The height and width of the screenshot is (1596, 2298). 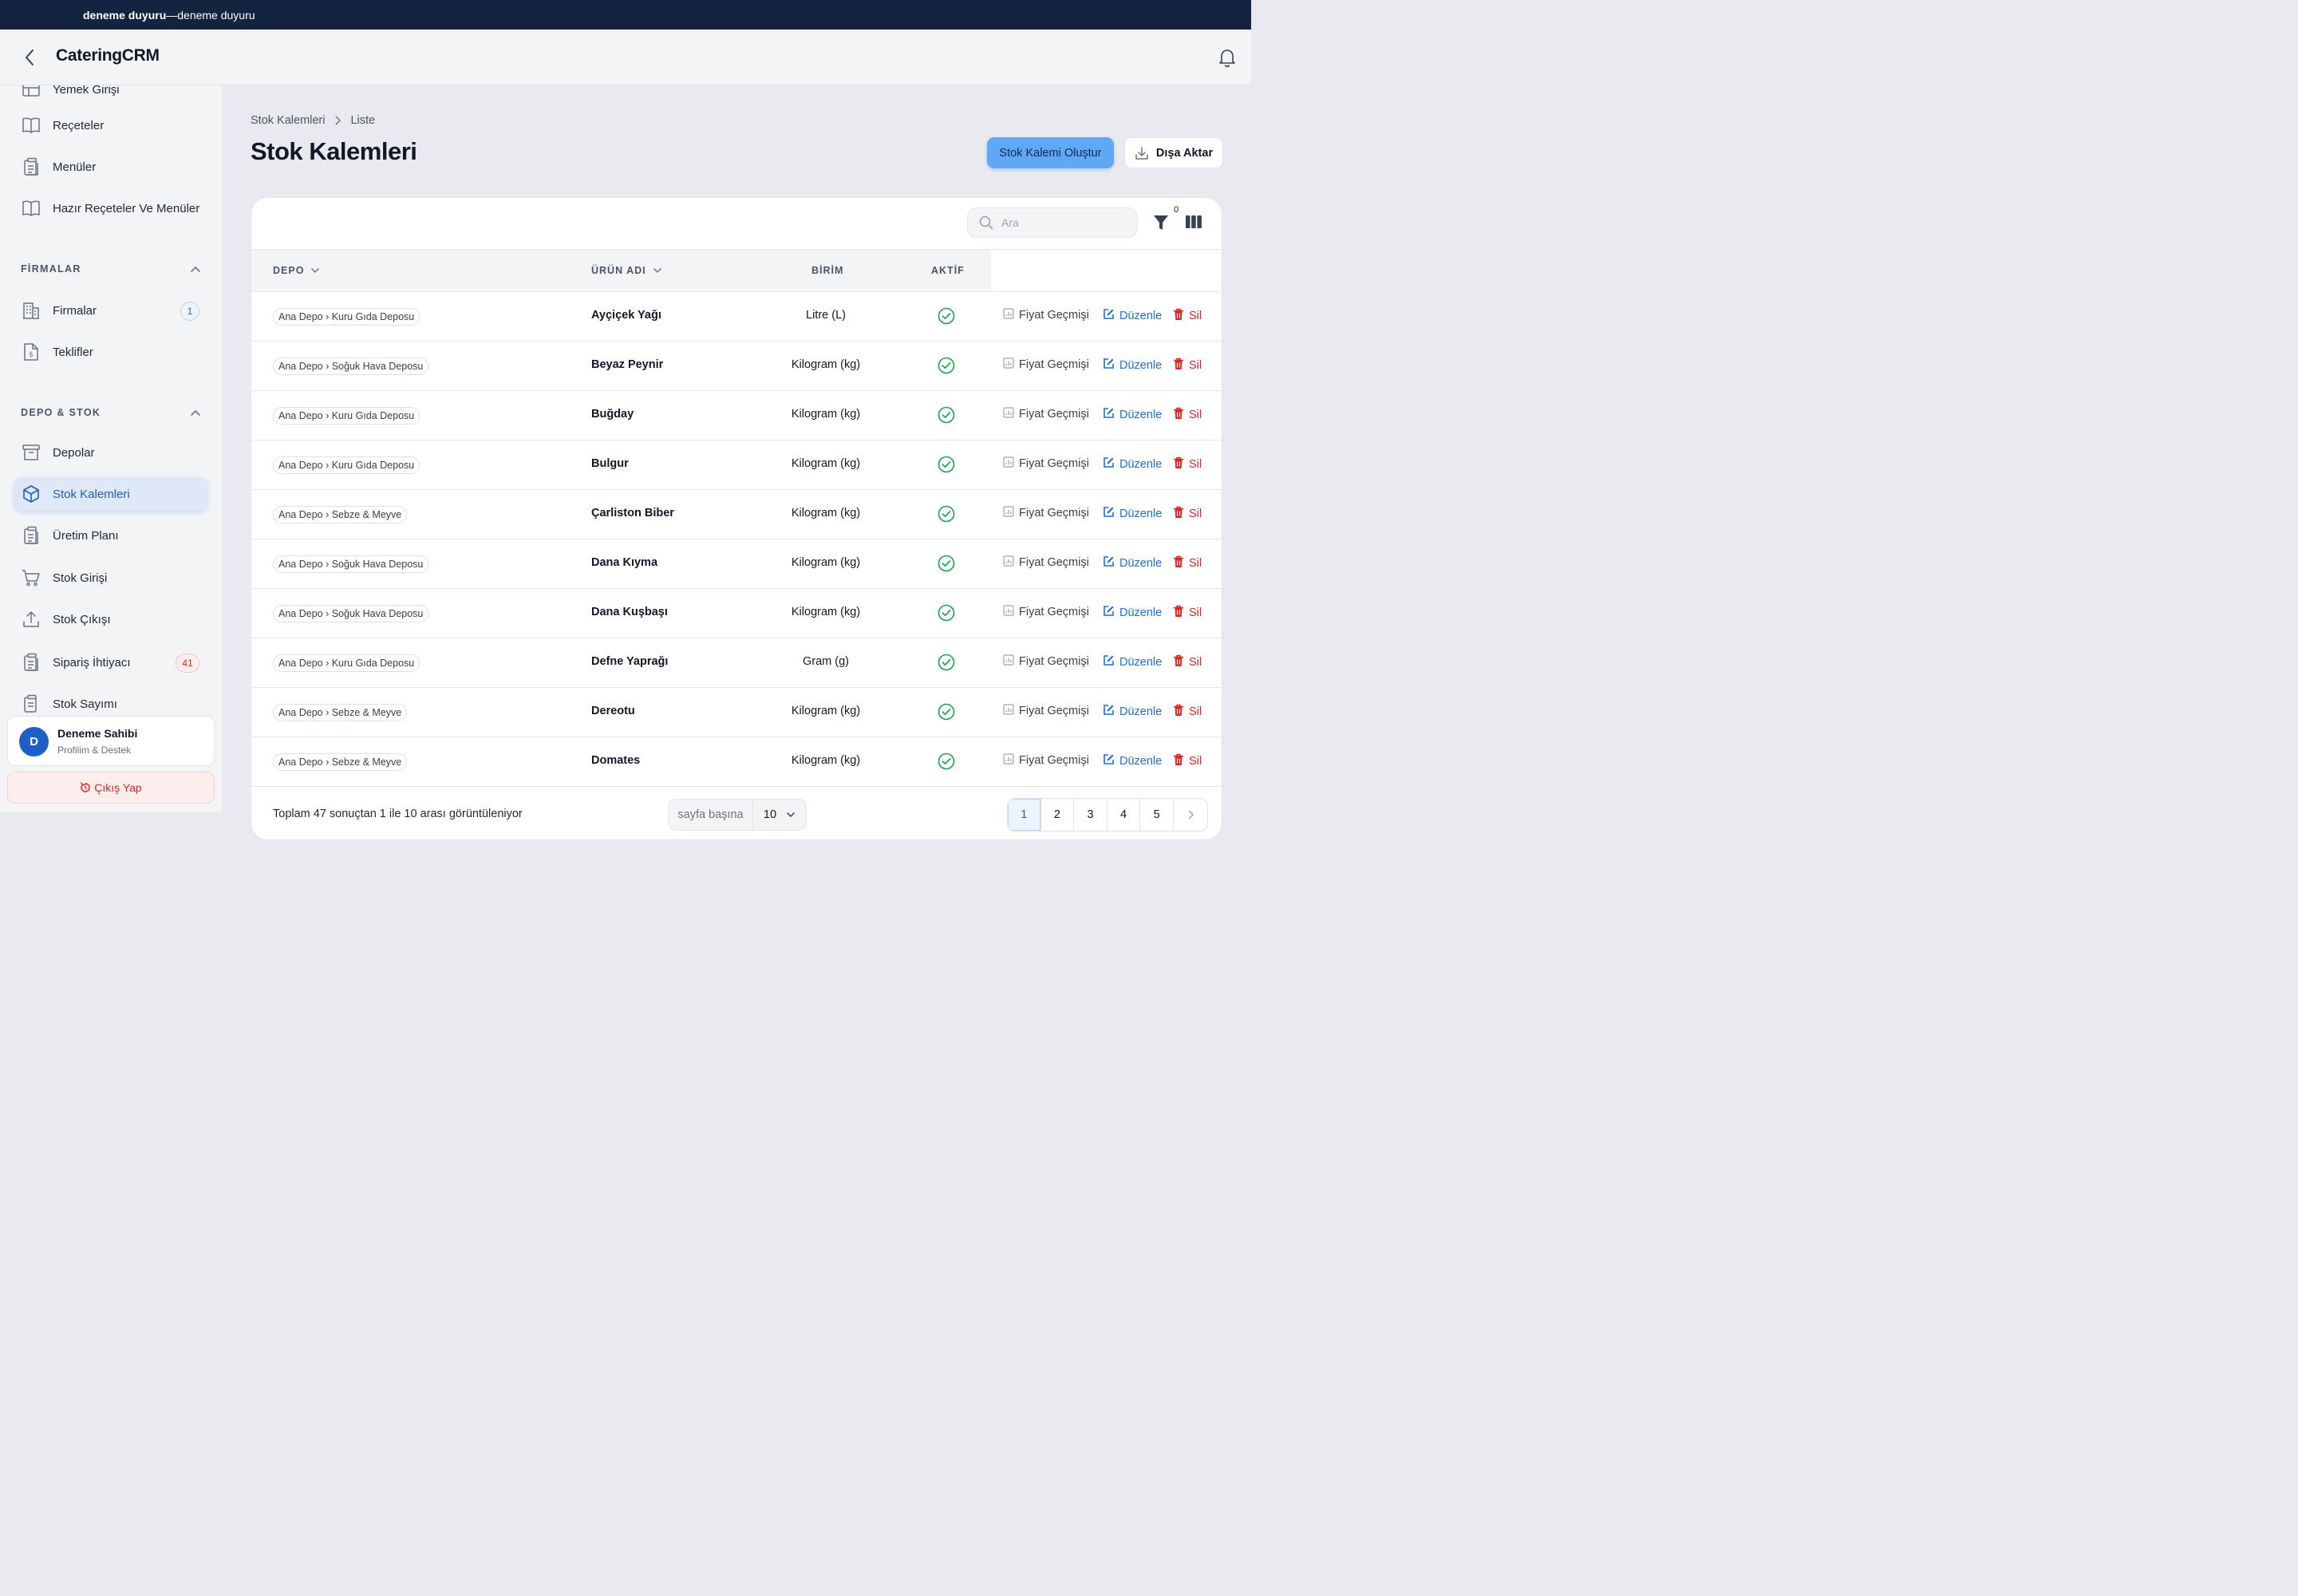 I want to click on archive-icon, so click(x=32, y=452).